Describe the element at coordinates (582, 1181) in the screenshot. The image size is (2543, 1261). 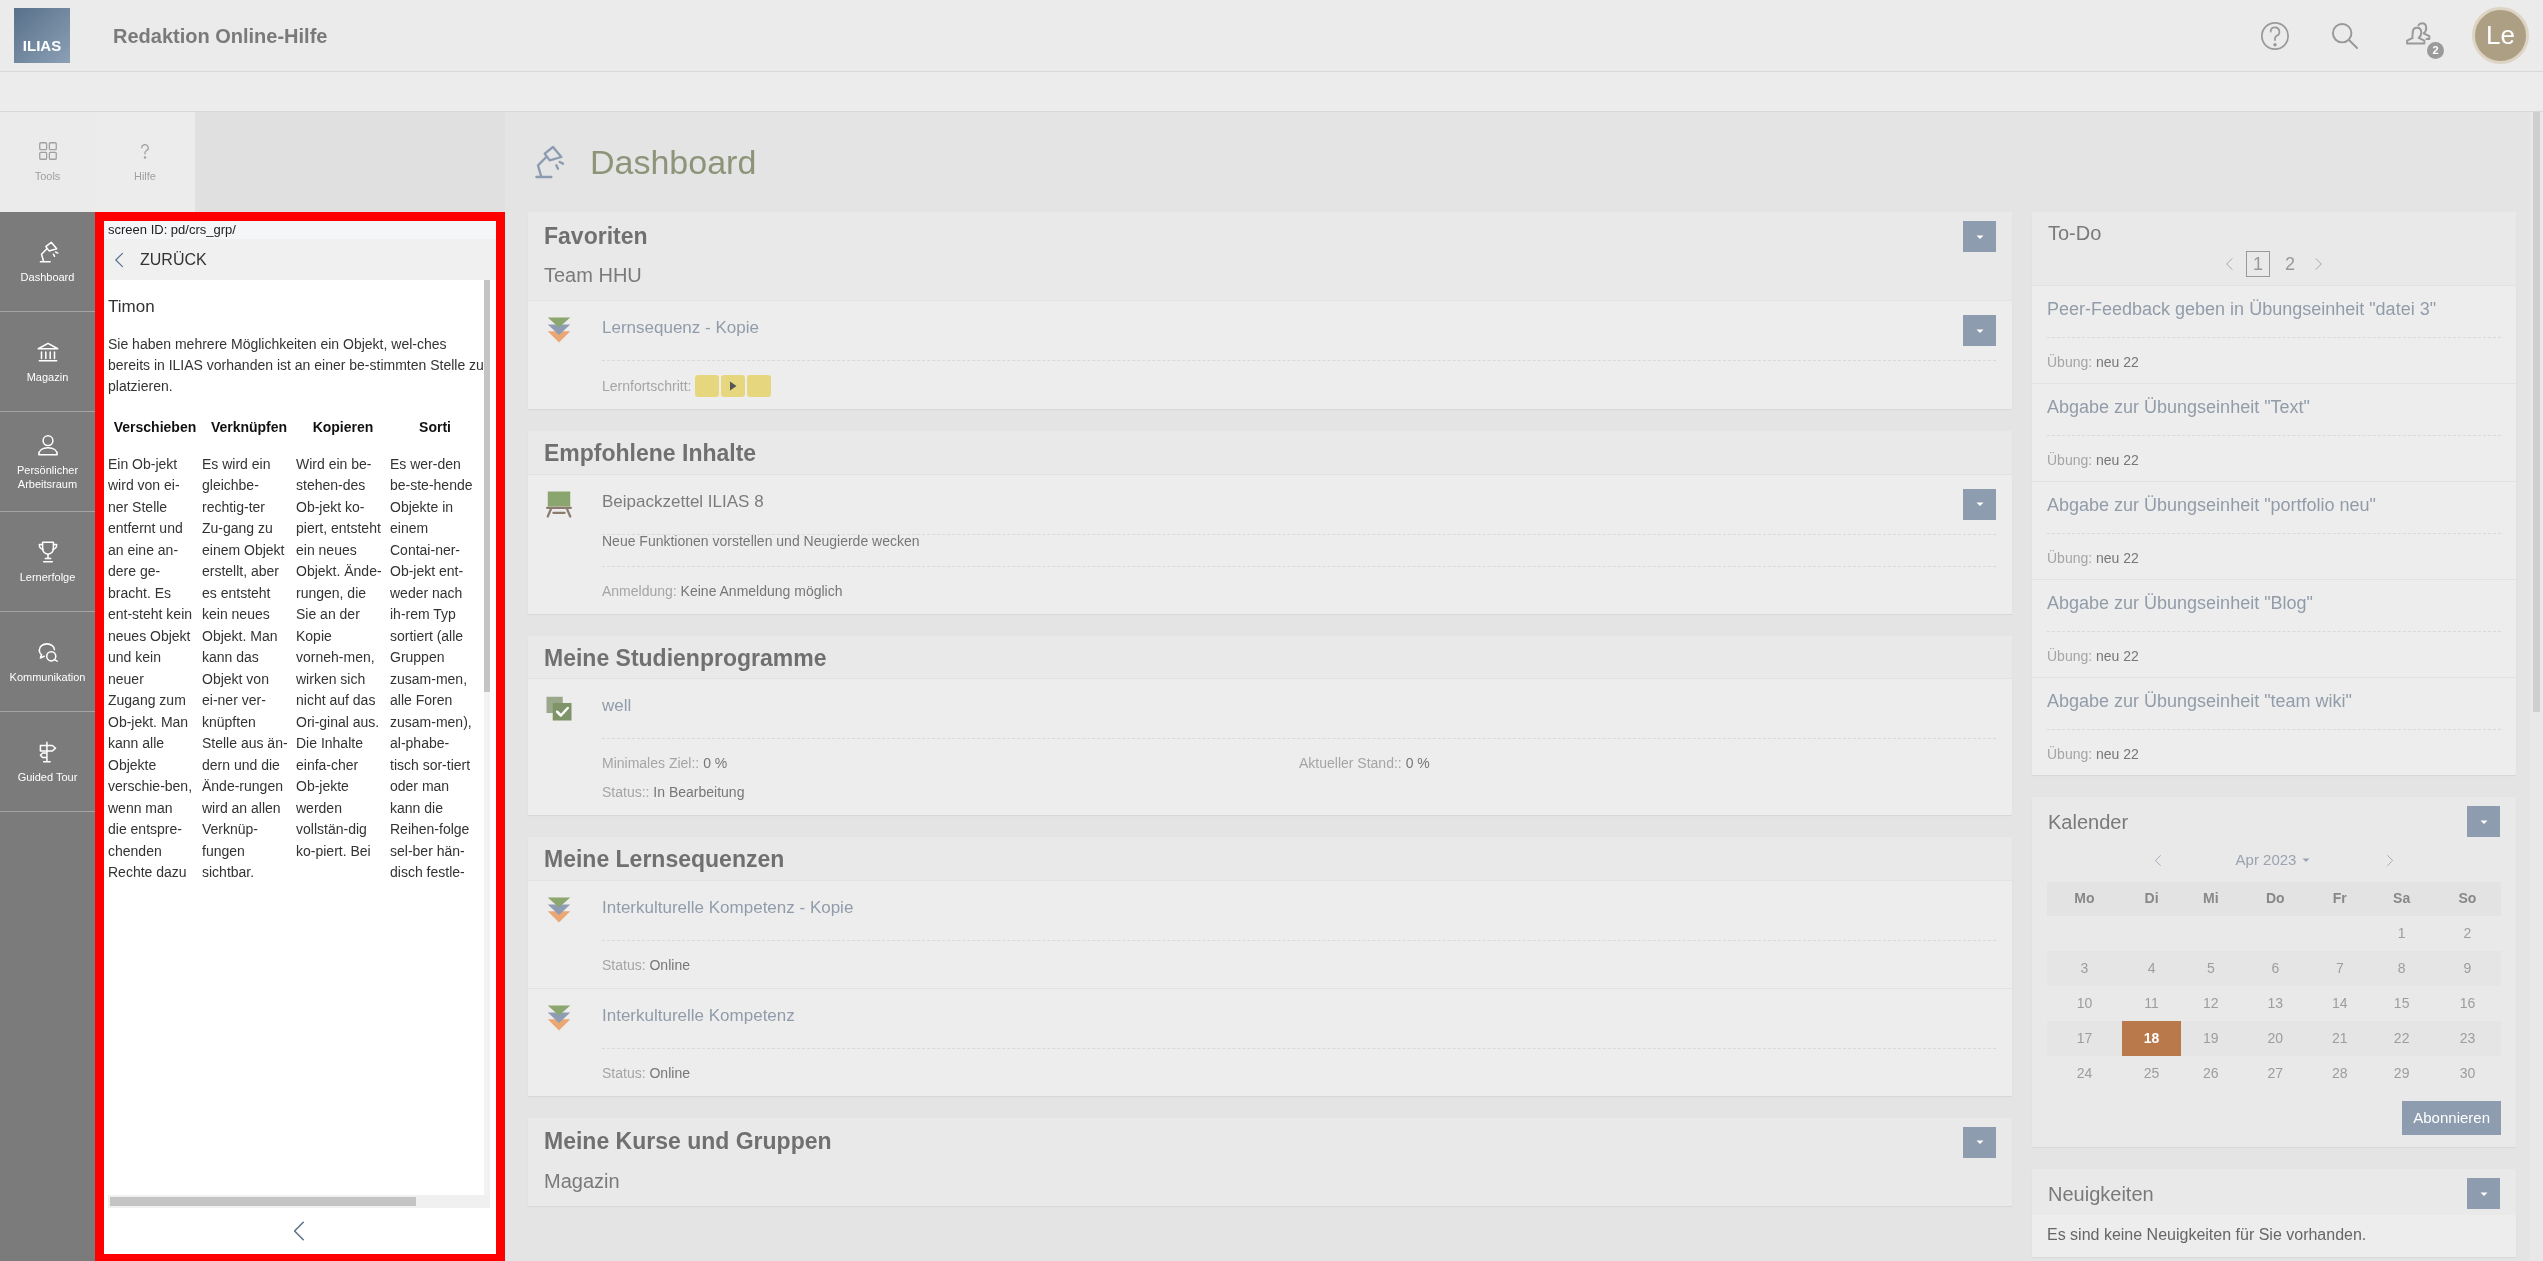
I see `block-subtitle: Magazin` at that location.